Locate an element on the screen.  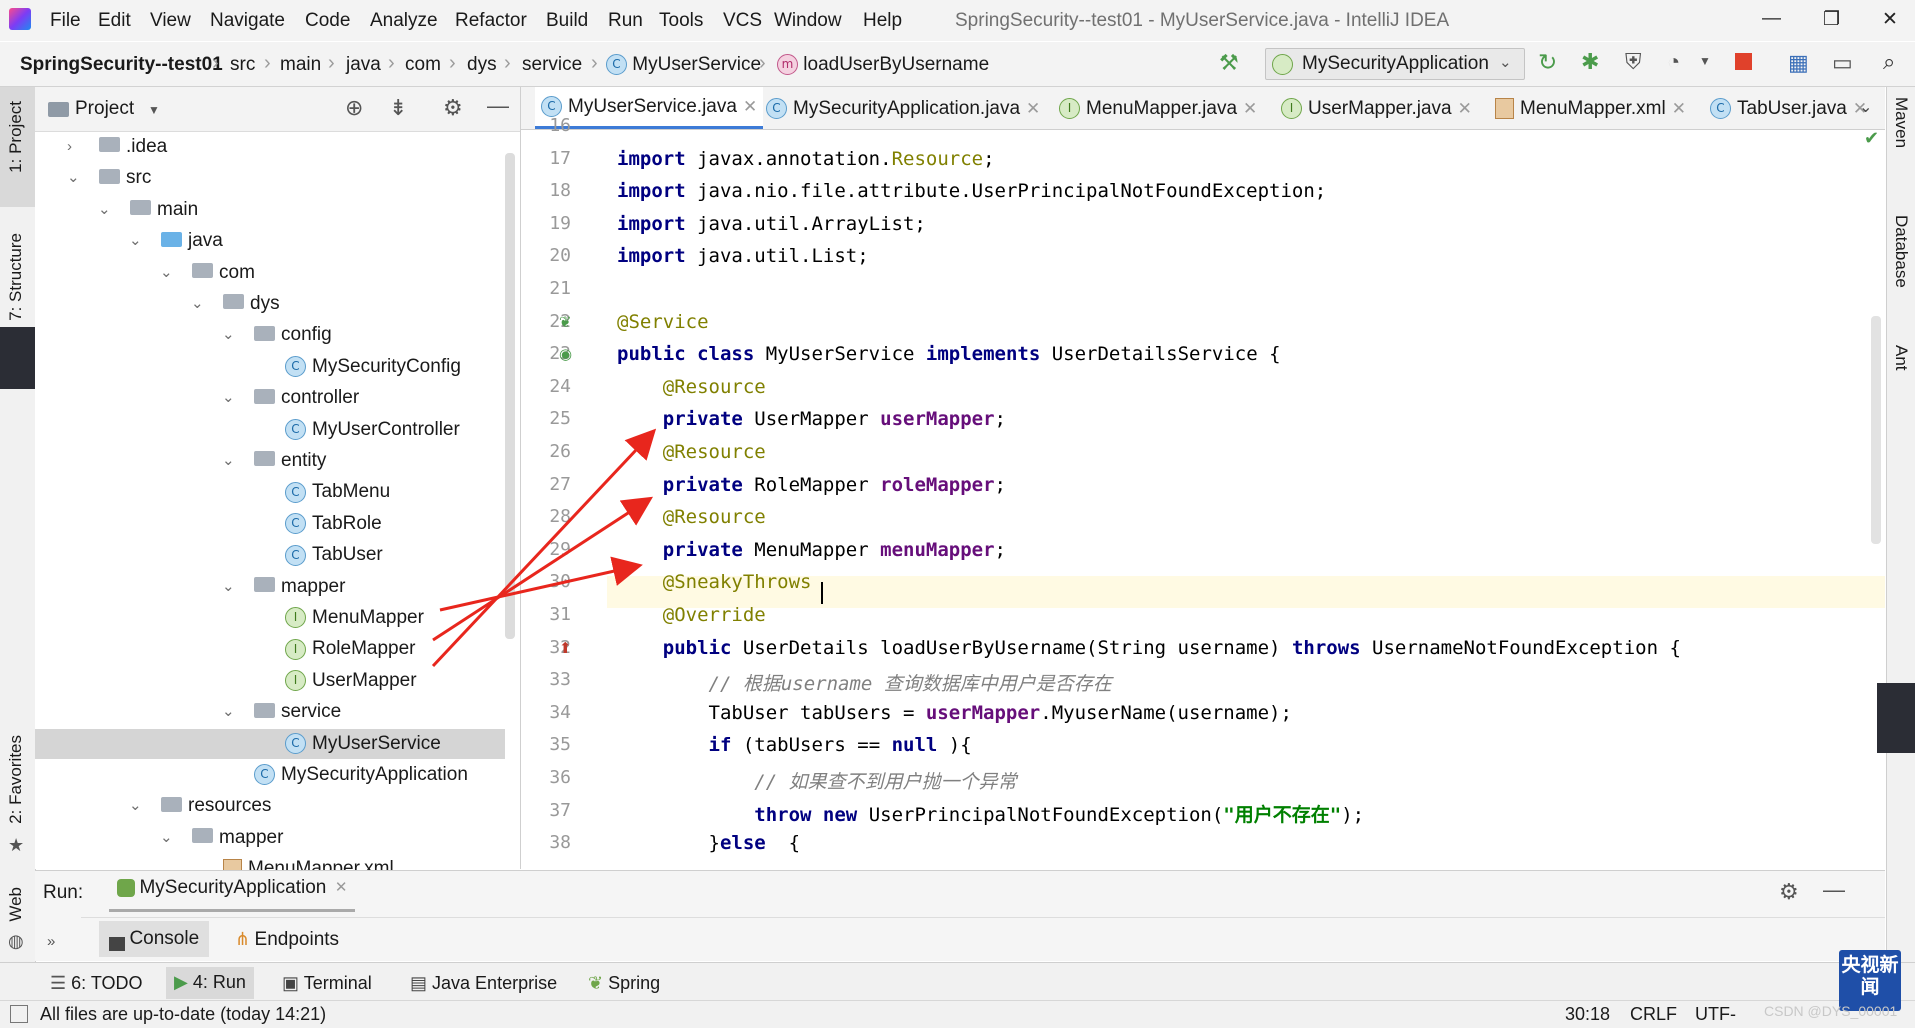
debug-bug-icon: ✱ is located at coordinates (1590, 62).